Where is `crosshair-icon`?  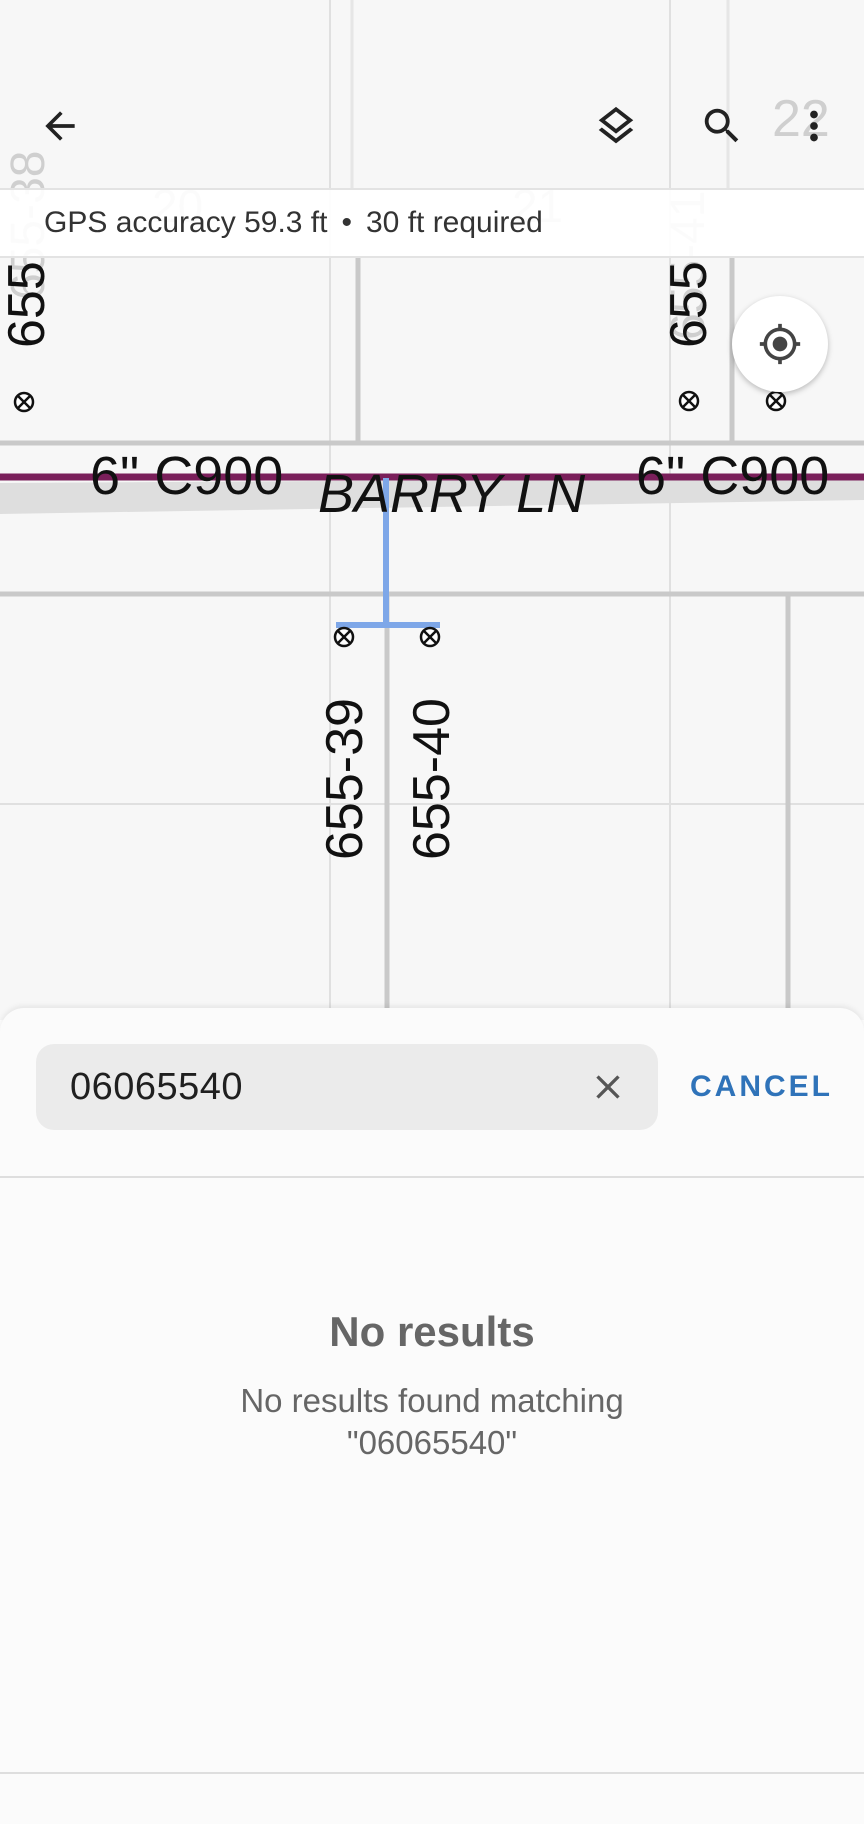 crosshair-icon is located at coordinates (780, 344).